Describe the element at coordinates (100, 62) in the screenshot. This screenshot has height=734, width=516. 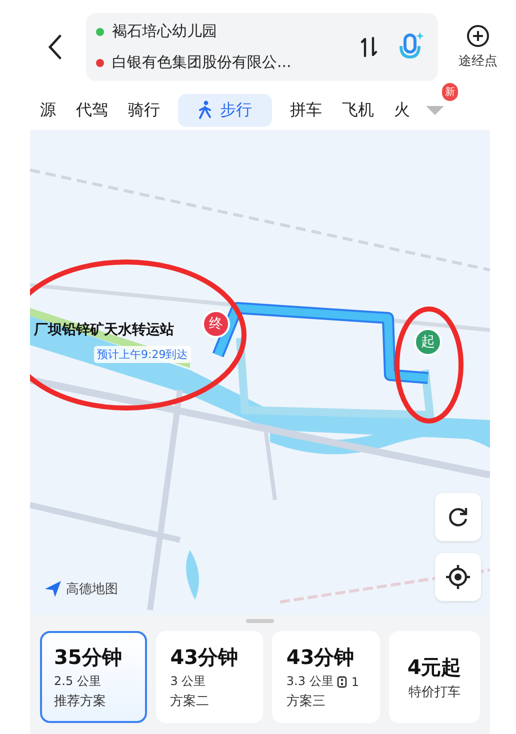
I see `destination-dot-icon` at that location.